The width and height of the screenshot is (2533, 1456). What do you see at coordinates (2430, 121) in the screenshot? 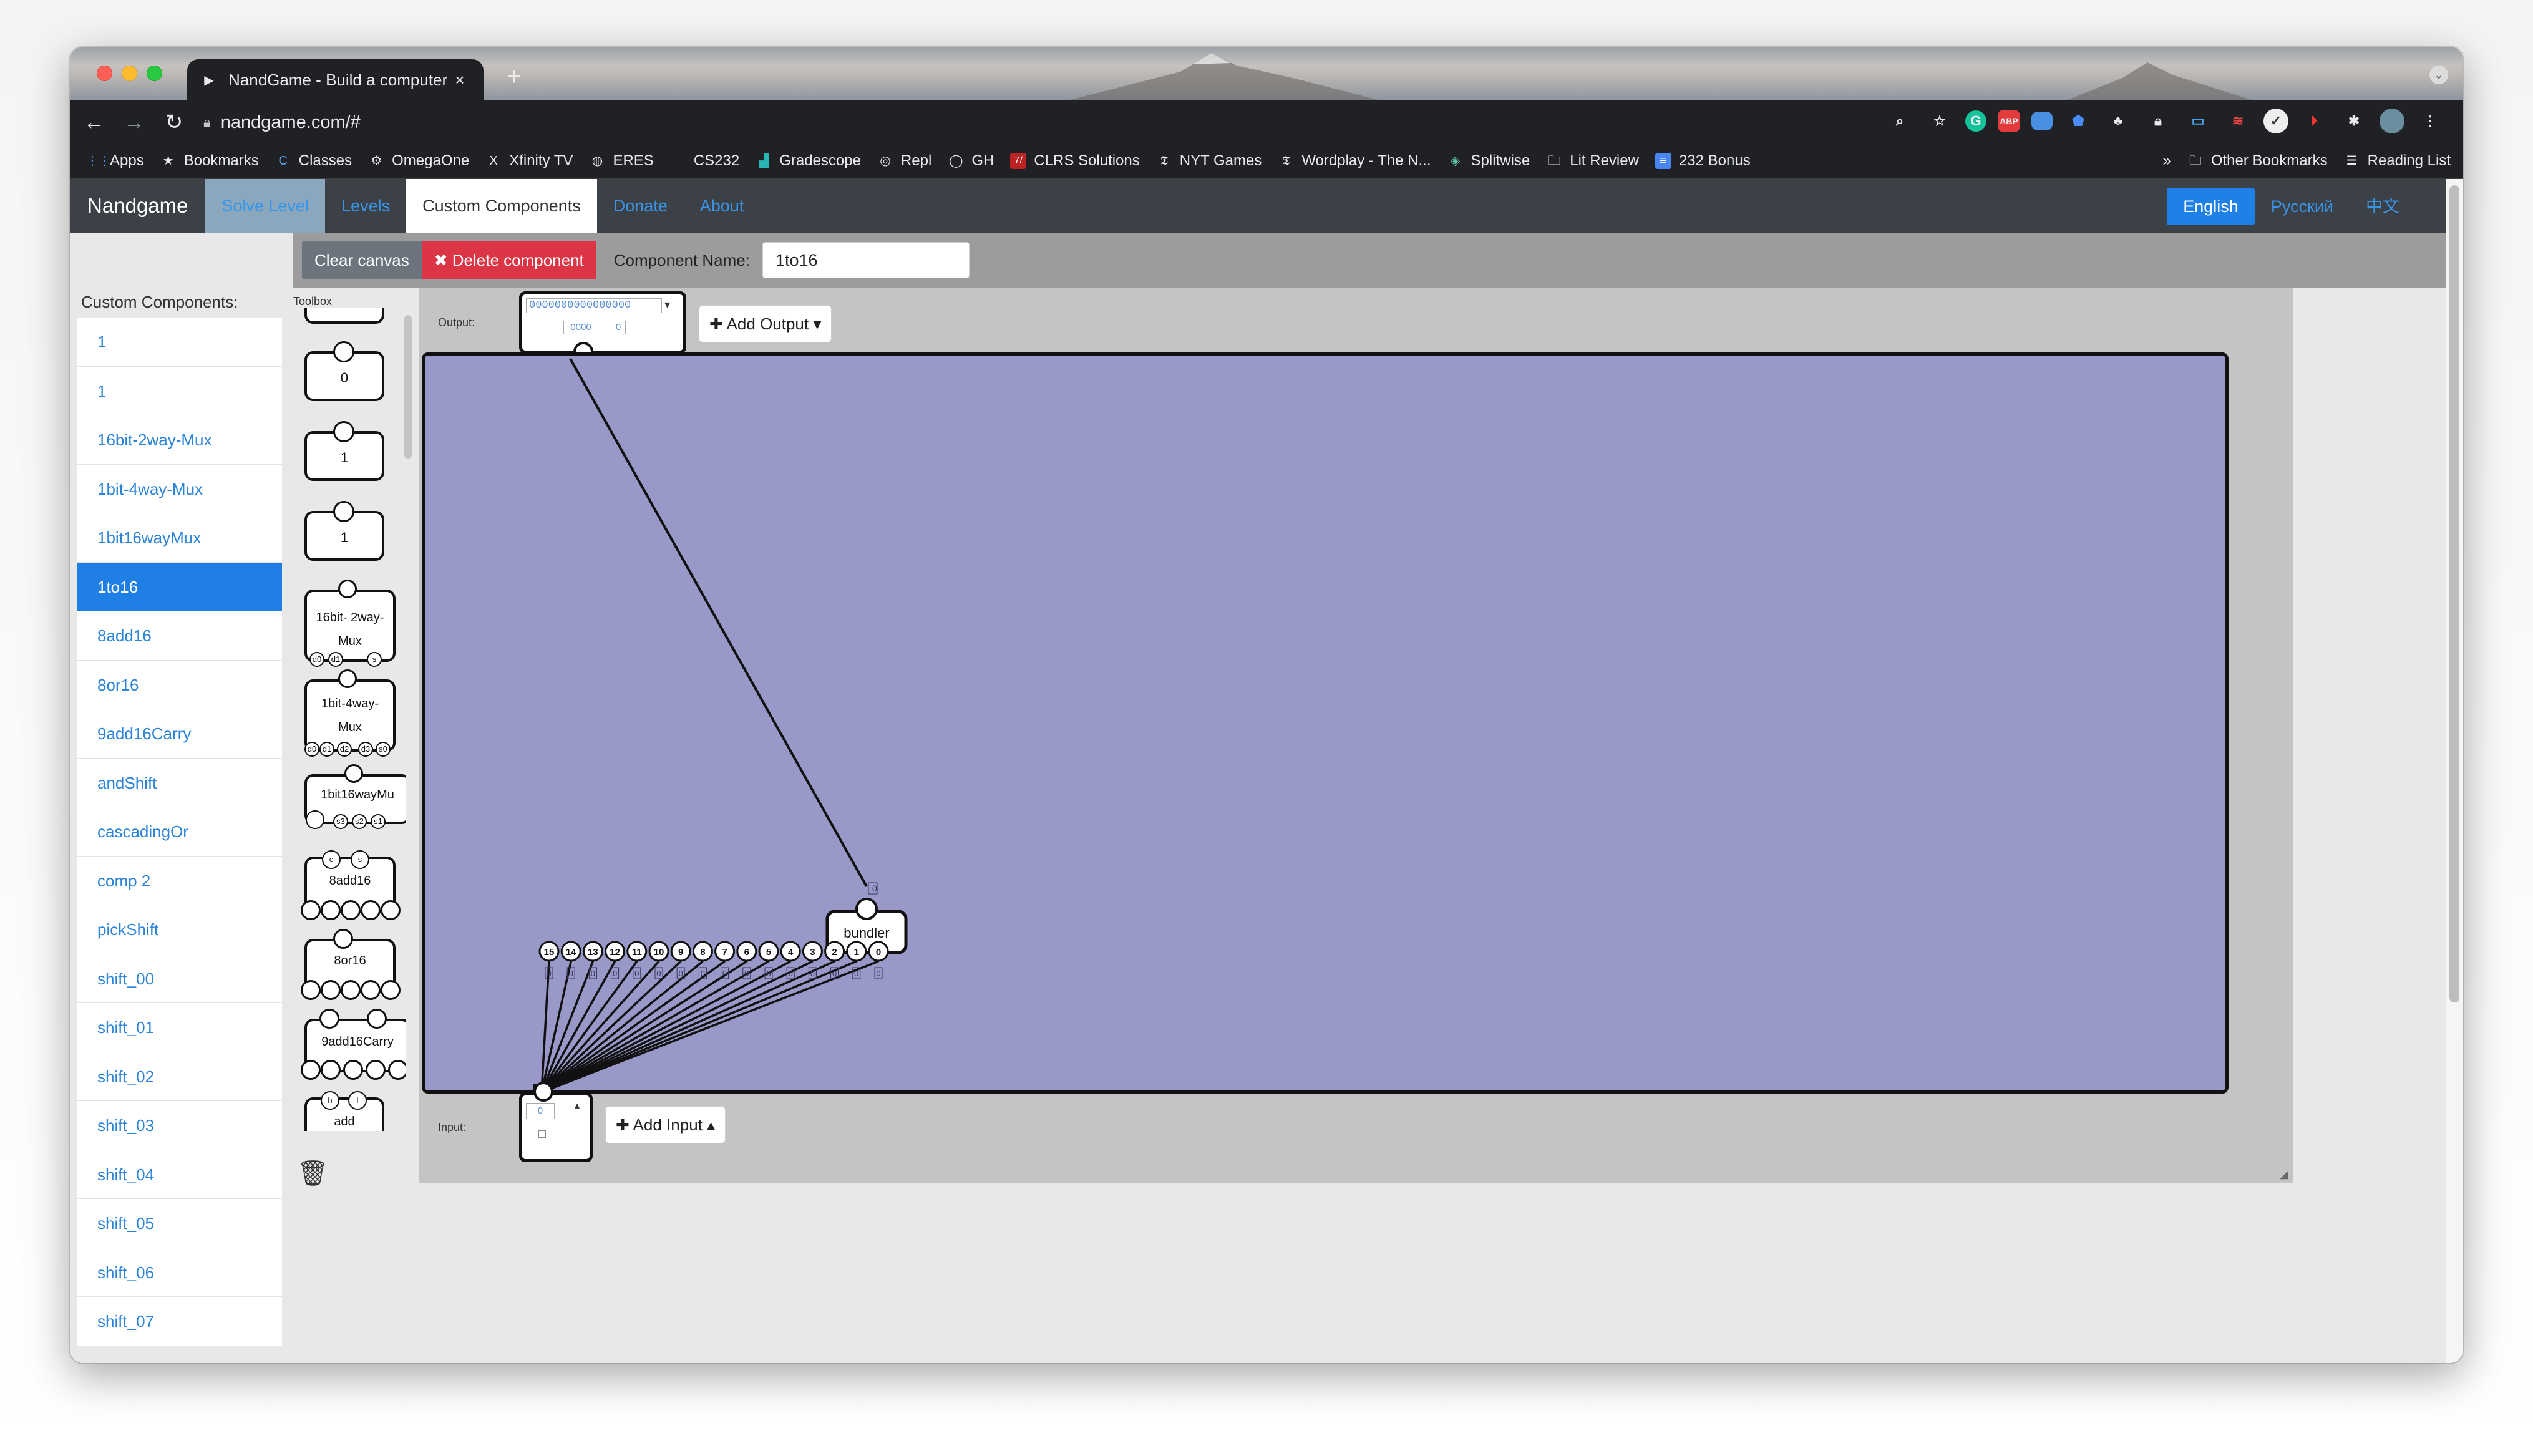
I see `kebab-menu-icon: ⋮` at bounding box center [2430, 121].